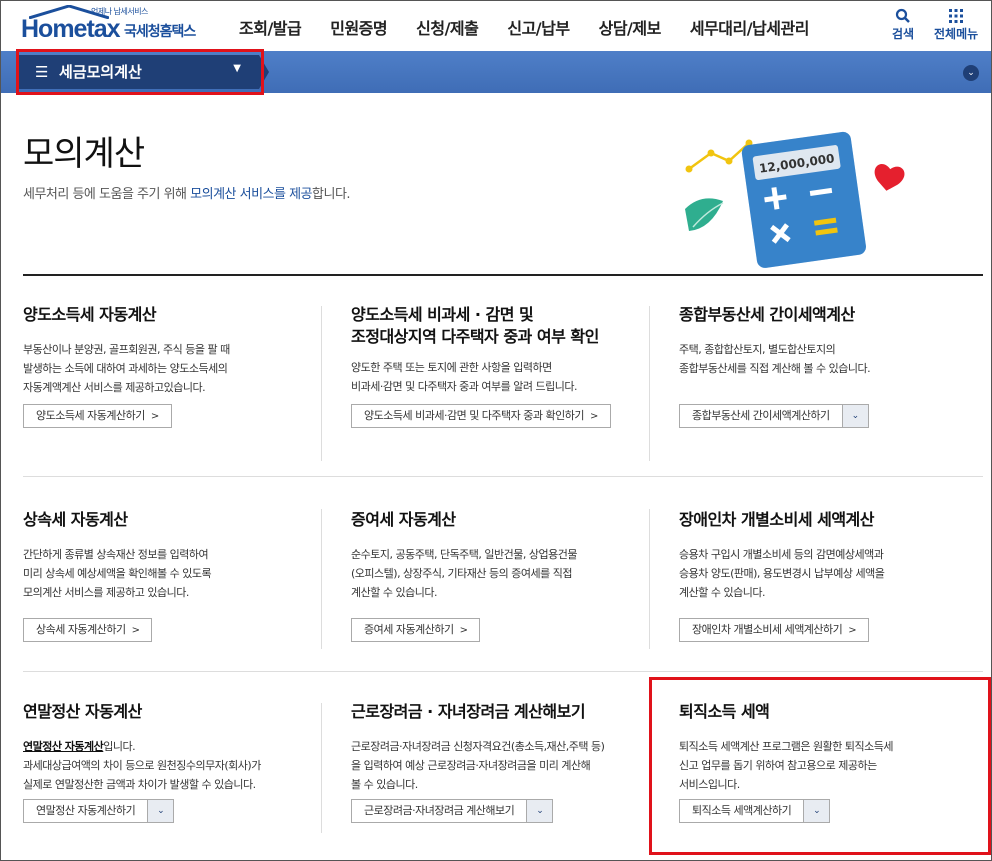 The width and height of the screenshot is (992, 861). I want to click on desc-line: (오피스텔), 상장주식, 기타재산 등의 증여세를 직접, so click(461, 573).